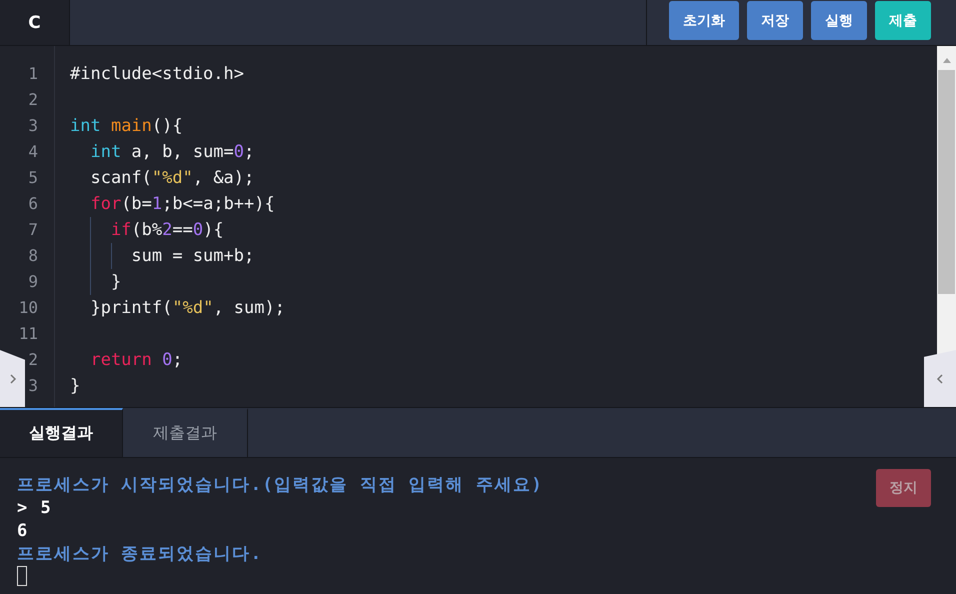  What do you see at coordinates (136, 360) in the screenshot?
I see `code-line: return 0;` at bounding box center [136, 360].